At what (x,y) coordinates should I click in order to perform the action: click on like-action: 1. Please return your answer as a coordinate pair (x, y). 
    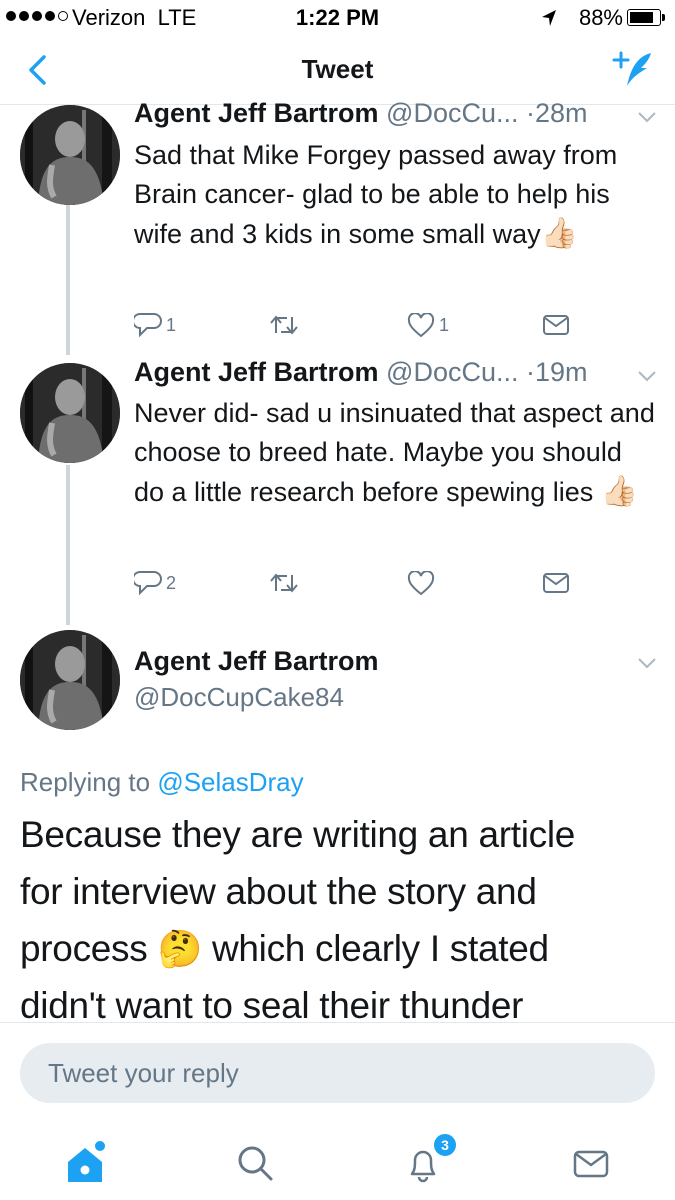
    Looking at the image, I should click on (474, 325).